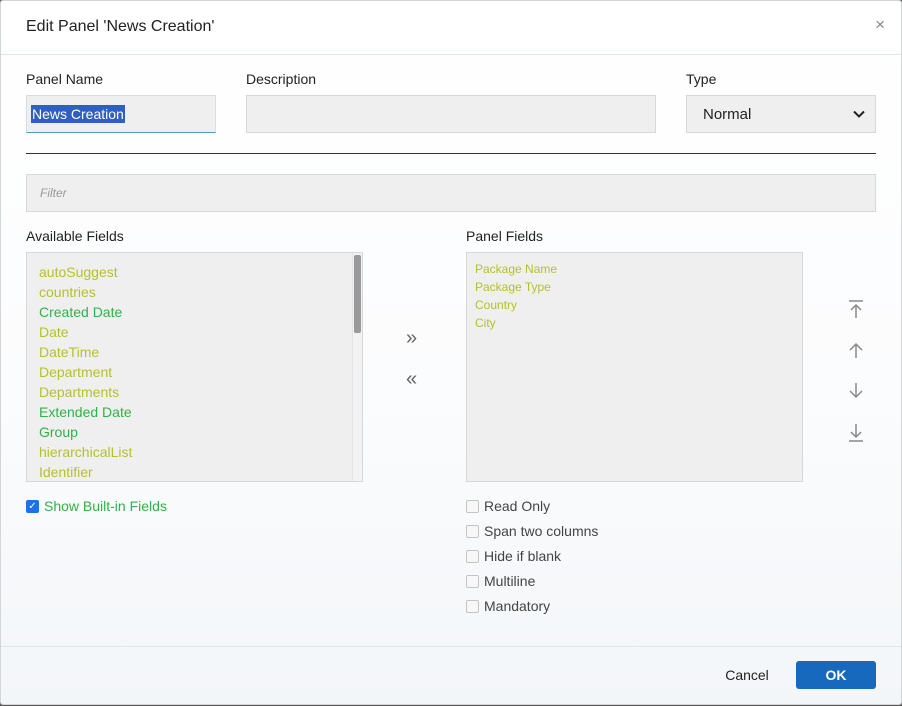  What do you see at coordinates (120, 26) in the screenshot?
I see `dialog-title: Edit Panel 'News Creation'` at bounding box center [120, 26].